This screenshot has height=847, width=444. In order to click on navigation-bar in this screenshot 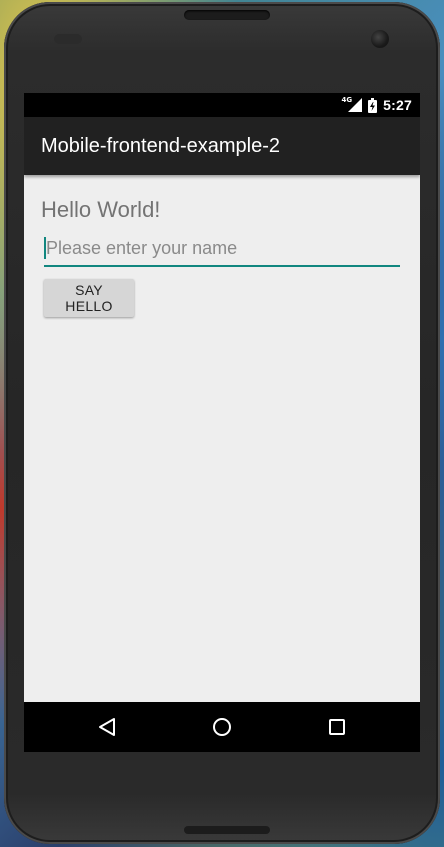, I will do `click(222, 727)`.